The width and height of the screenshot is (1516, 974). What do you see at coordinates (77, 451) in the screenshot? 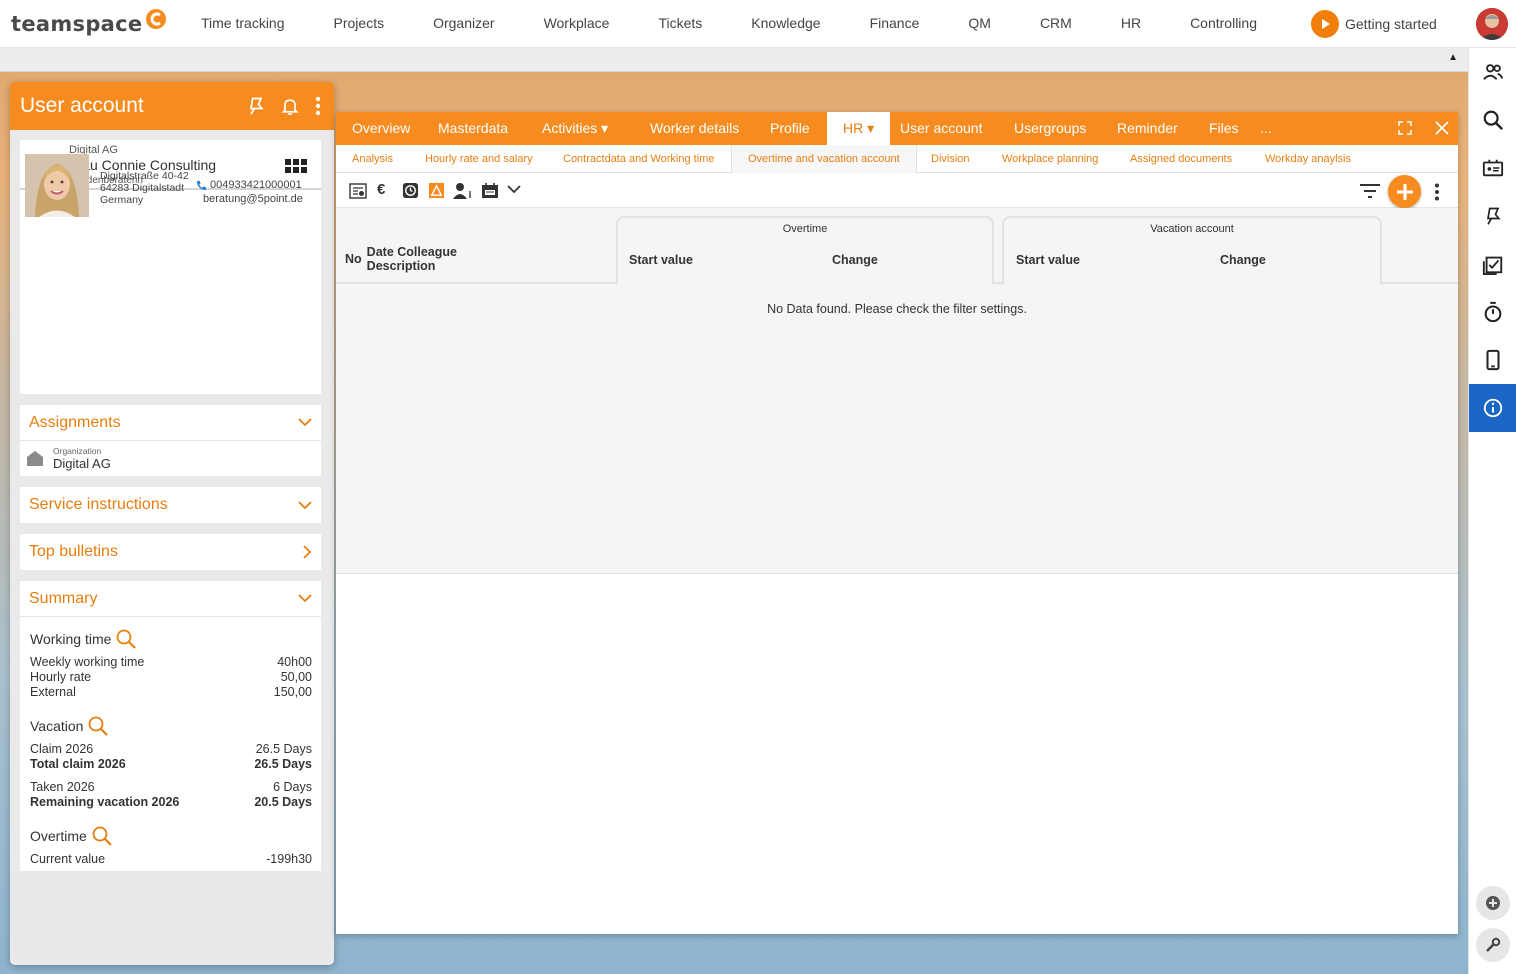
I see `organization-label: Organization` at bounding box center [77, 451].